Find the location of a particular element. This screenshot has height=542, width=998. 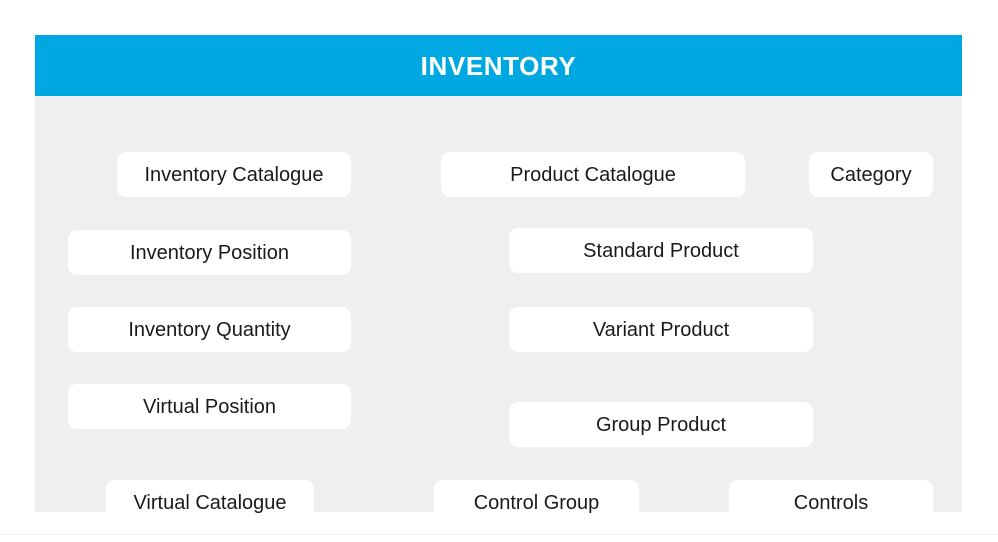

node-label: Control Group is located at coordinates (536, 502).